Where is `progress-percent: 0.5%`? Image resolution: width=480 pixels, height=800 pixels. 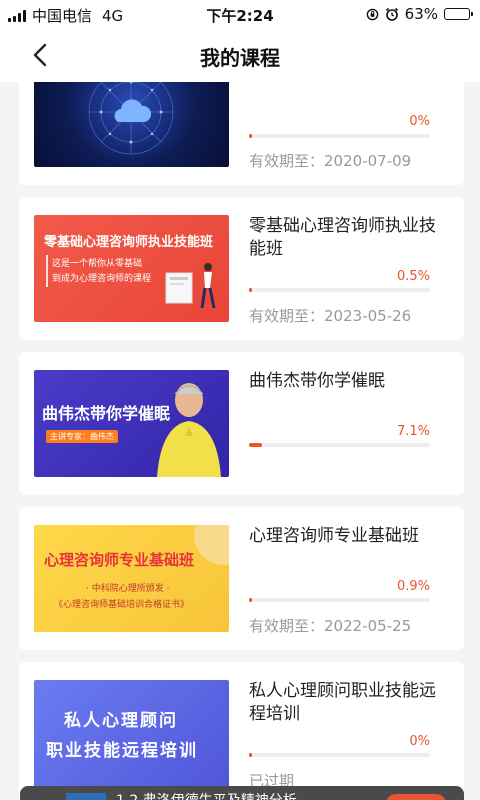
progress-percent: 0.5% is located at coordinates (413, 276).